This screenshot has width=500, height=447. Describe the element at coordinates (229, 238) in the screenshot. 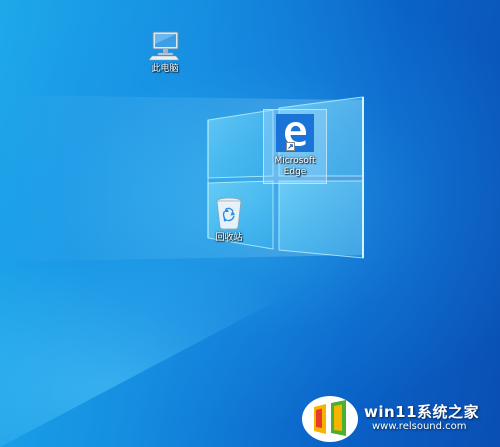

I see `desktop-icon-label: 回收站` at that location.